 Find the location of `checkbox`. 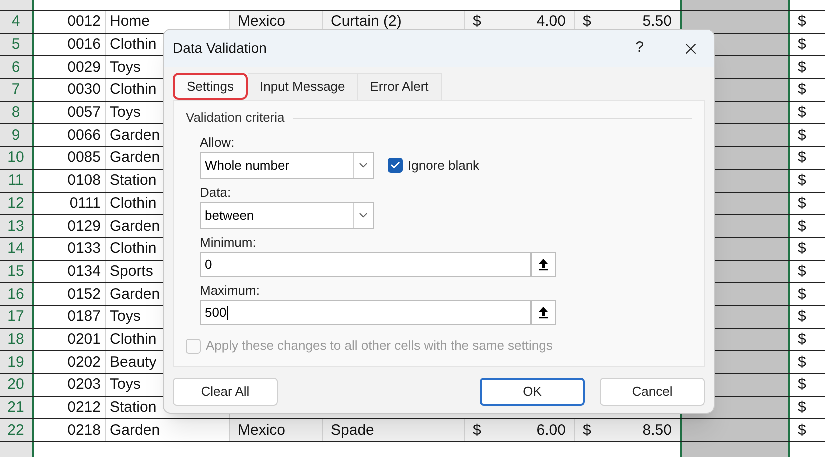

checkbox is located at coordinates (395, 165).